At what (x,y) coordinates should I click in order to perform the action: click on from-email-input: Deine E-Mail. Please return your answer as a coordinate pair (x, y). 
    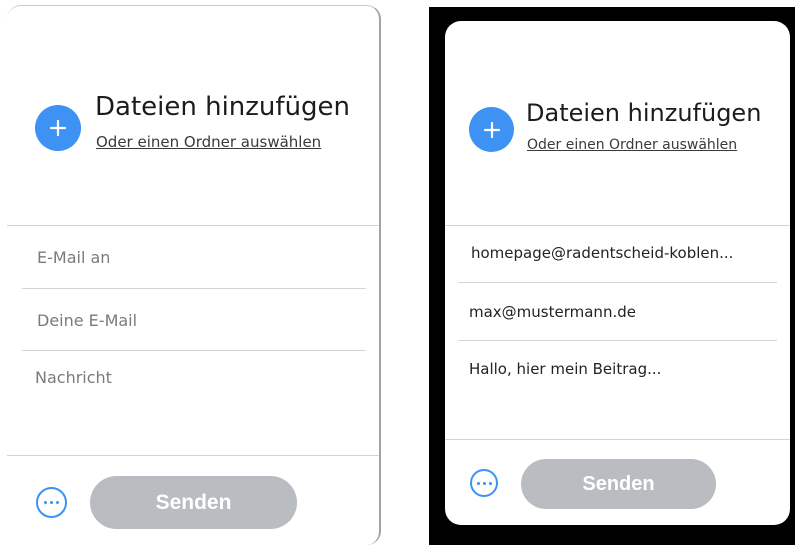
    Looking at the image, I should click on (197, 320).